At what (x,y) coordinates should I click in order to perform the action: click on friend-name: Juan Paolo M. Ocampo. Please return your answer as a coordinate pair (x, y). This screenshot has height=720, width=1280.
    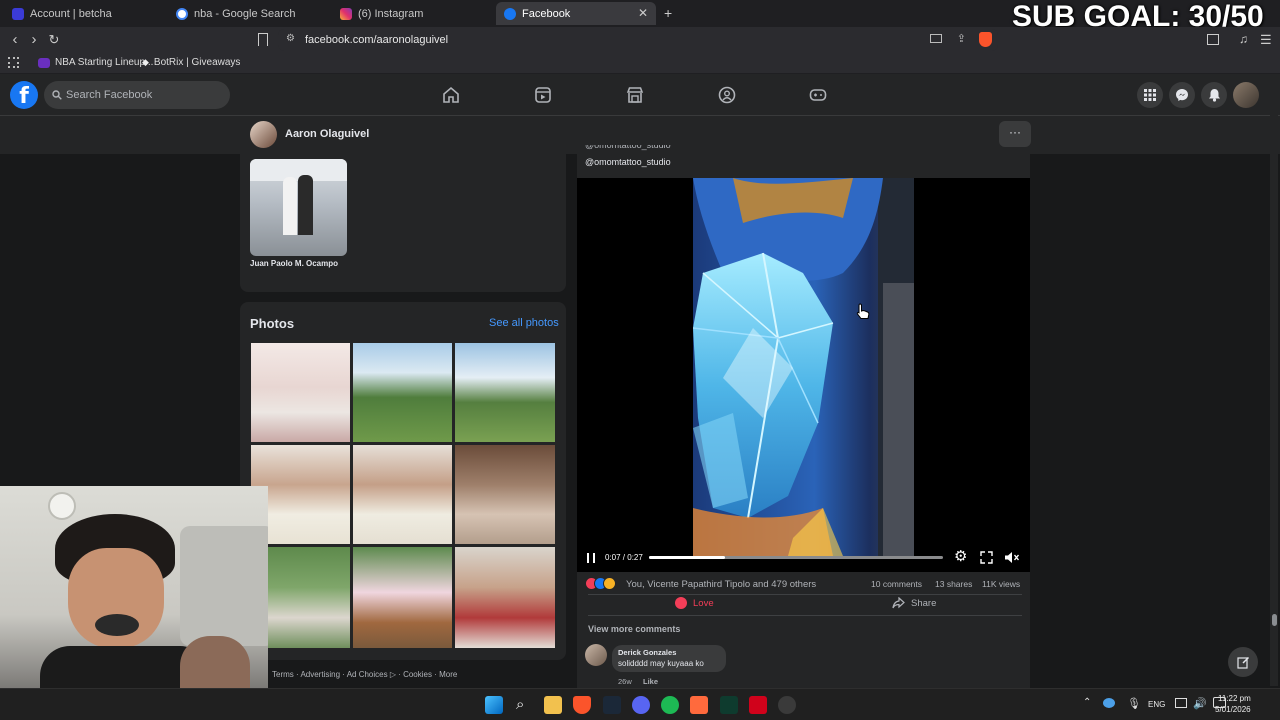
    Looking at the image, I should click on (294, 263).